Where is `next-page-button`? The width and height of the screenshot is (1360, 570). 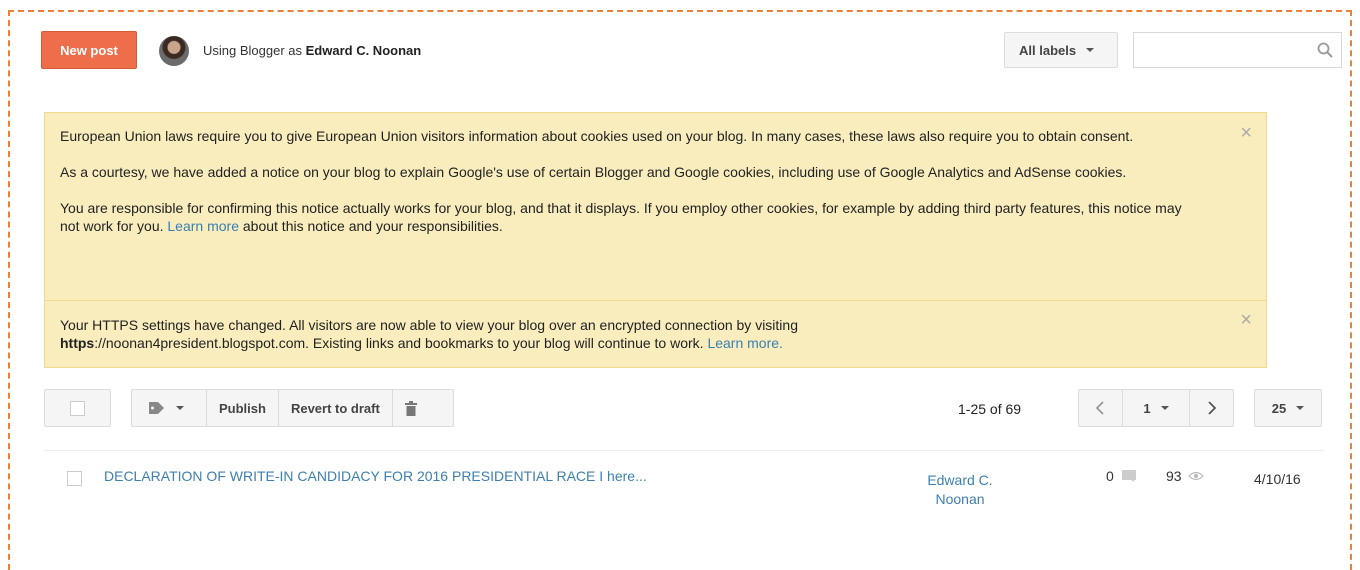 next-page-button is located at coordinates (1211, 408).